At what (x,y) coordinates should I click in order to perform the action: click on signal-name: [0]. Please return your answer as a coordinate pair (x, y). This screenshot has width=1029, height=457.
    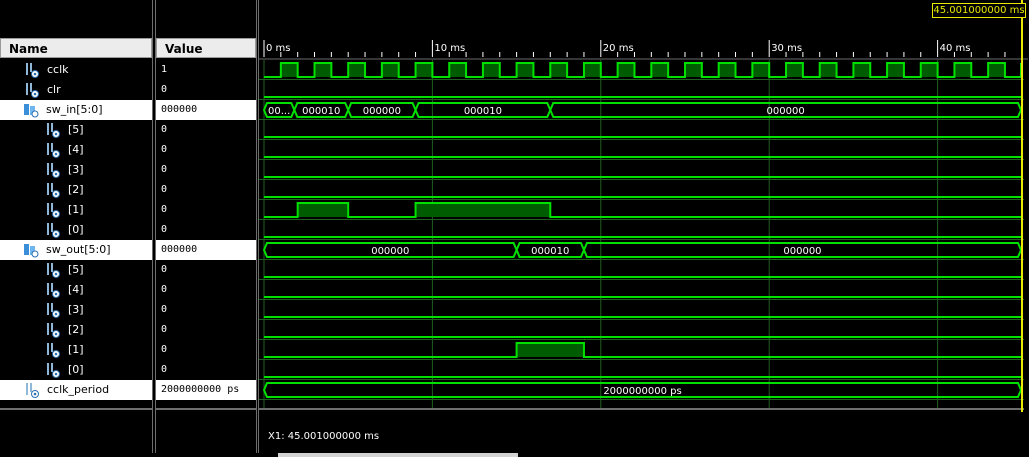
    Looking at the image, I should click on (76, 229).